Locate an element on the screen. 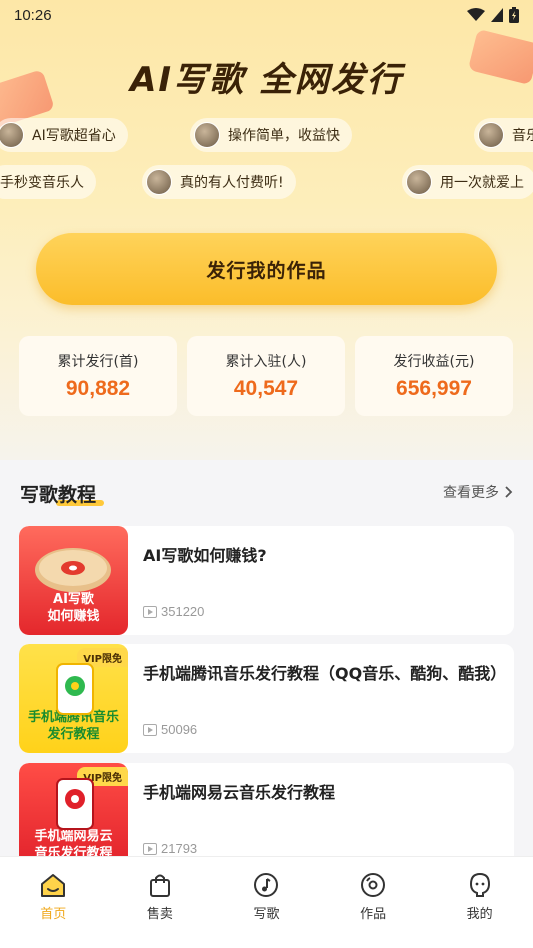  stat-label: 发行收益(元) is located at coordinates (434, 362).